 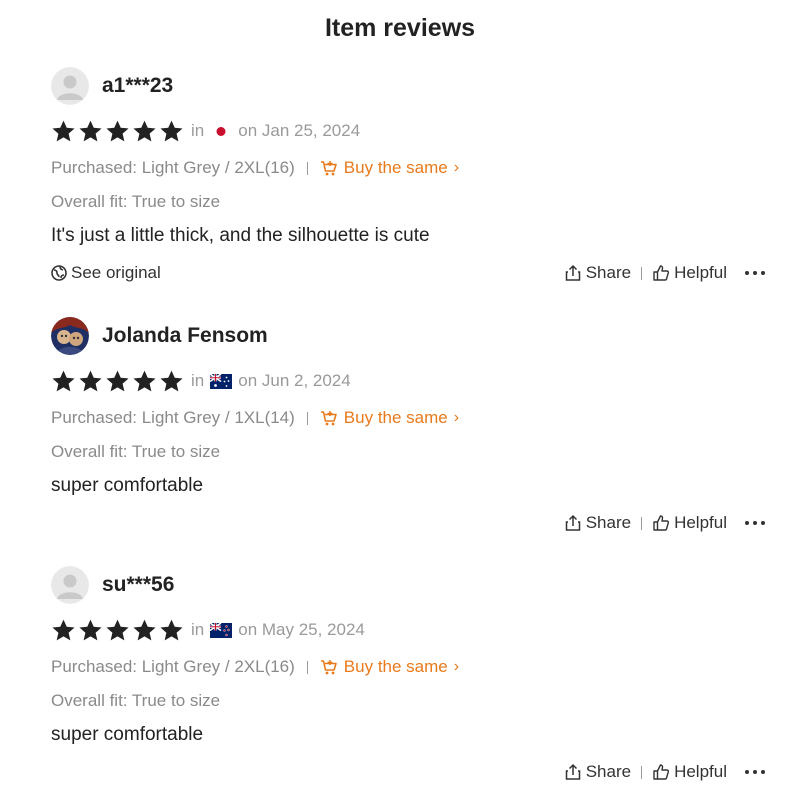 I want to click on reviewer-row: a1***23, so click(x=112, y=86).